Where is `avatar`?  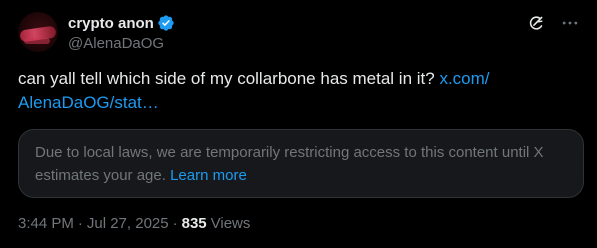
avatar is located at coordinates (38, 32).